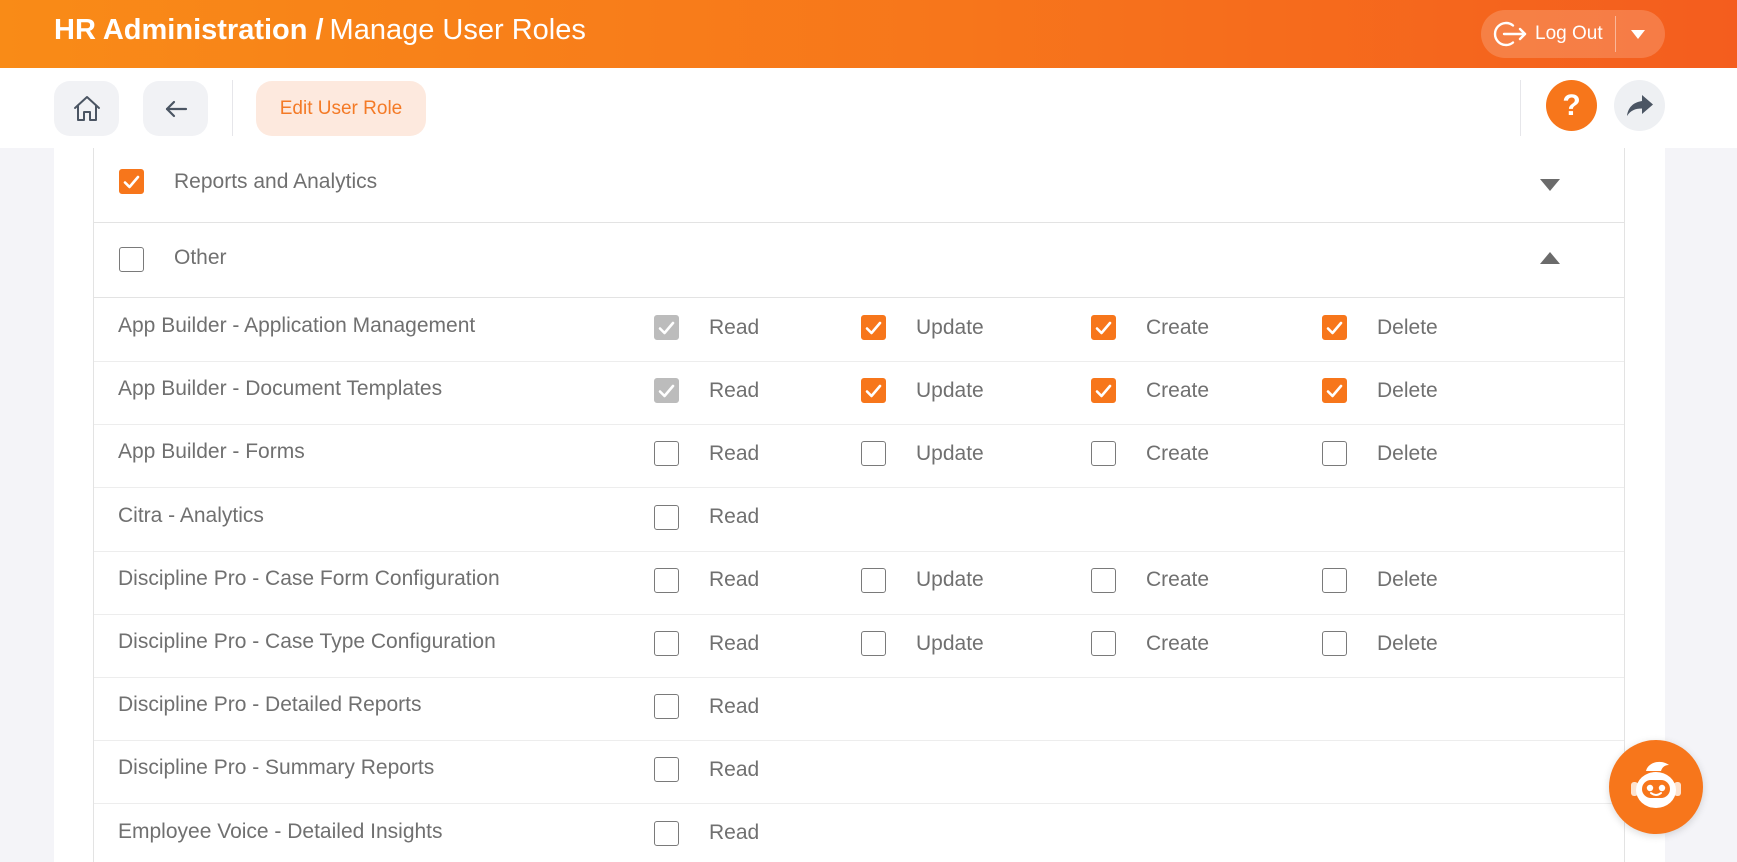 This screenshot has height=862, width=1737. I want to click on group-label: Other, so click(200, 257).